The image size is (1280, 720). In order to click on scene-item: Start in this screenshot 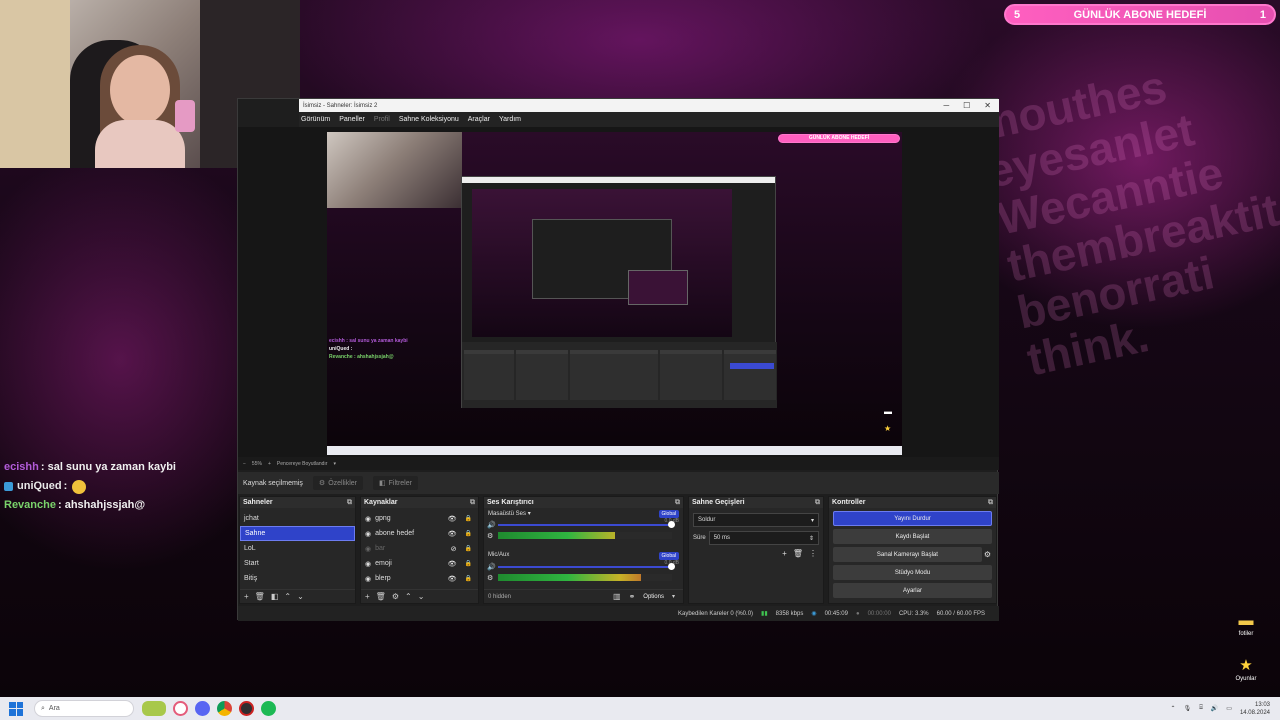, I will do `click(297, 563)`.